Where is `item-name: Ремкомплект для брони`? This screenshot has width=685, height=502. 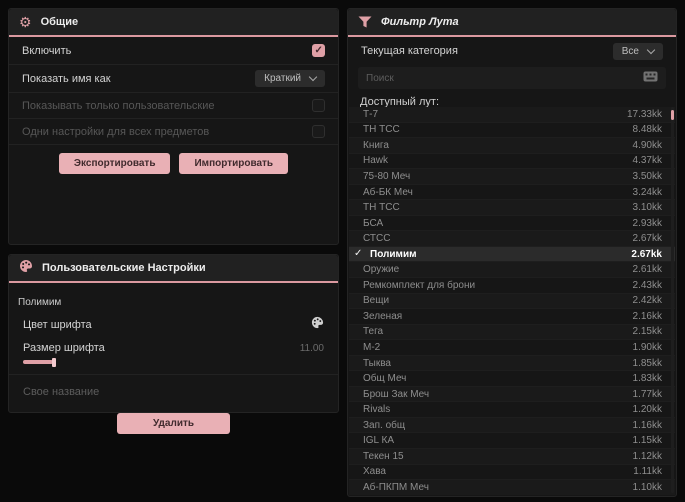
item-name: Ремкомплект для брони is located at coordinates (419, 285).